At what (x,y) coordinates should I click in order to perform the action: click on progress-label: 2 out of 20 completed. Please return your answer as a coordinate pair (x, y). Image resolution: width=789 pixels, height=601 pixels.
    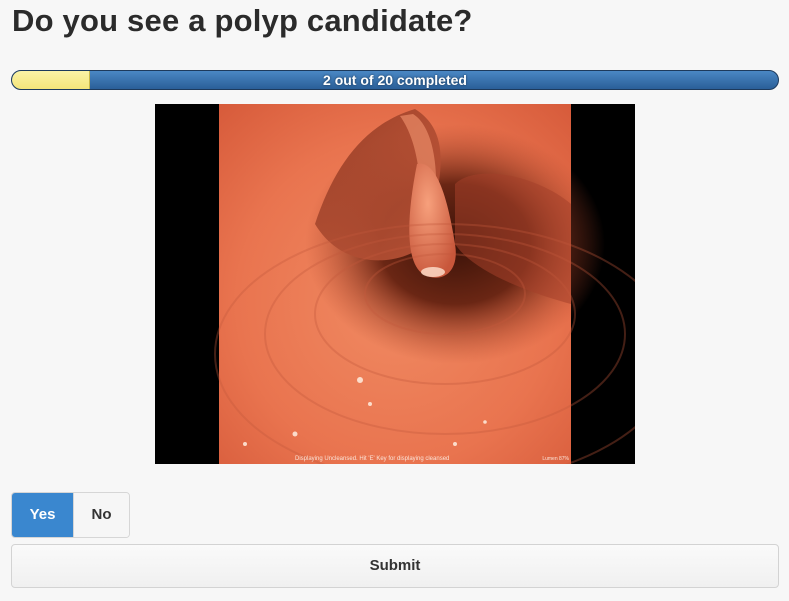
    Looking at the image, I should click on (395, 80).